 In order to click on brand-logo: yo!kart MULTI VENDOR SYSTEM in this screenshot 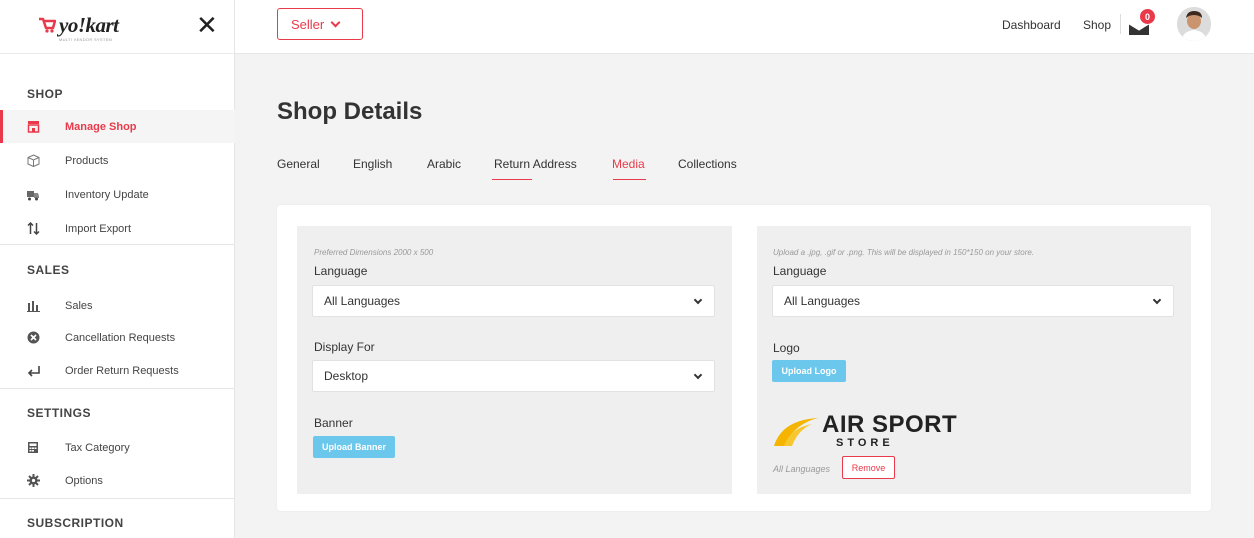, I will do `click(78, 27)`.